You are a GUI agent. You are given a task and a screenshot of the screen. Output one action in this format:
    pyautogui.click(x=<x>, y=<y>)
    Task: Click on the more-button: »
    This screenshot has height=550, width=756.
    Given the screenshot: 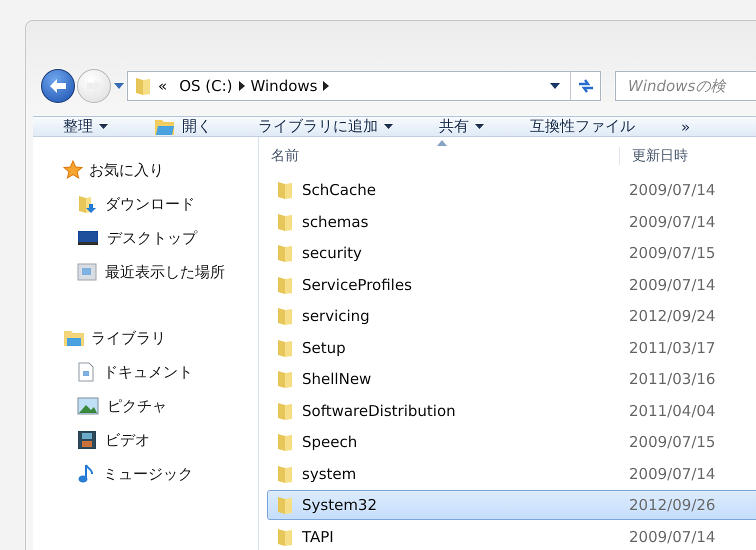 What is the action you would take?
    pyautogui.click(x=685, y=127)
    